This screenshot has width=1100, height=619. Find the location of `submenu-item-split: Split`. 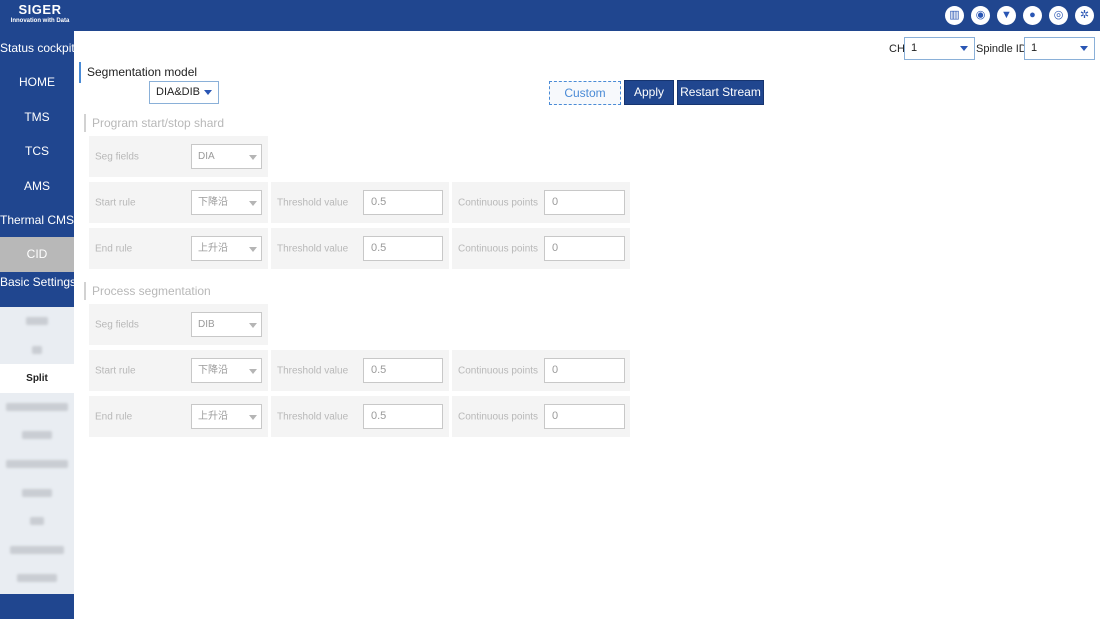

submenu-item-split: Split is located at coordinates (37, 378).